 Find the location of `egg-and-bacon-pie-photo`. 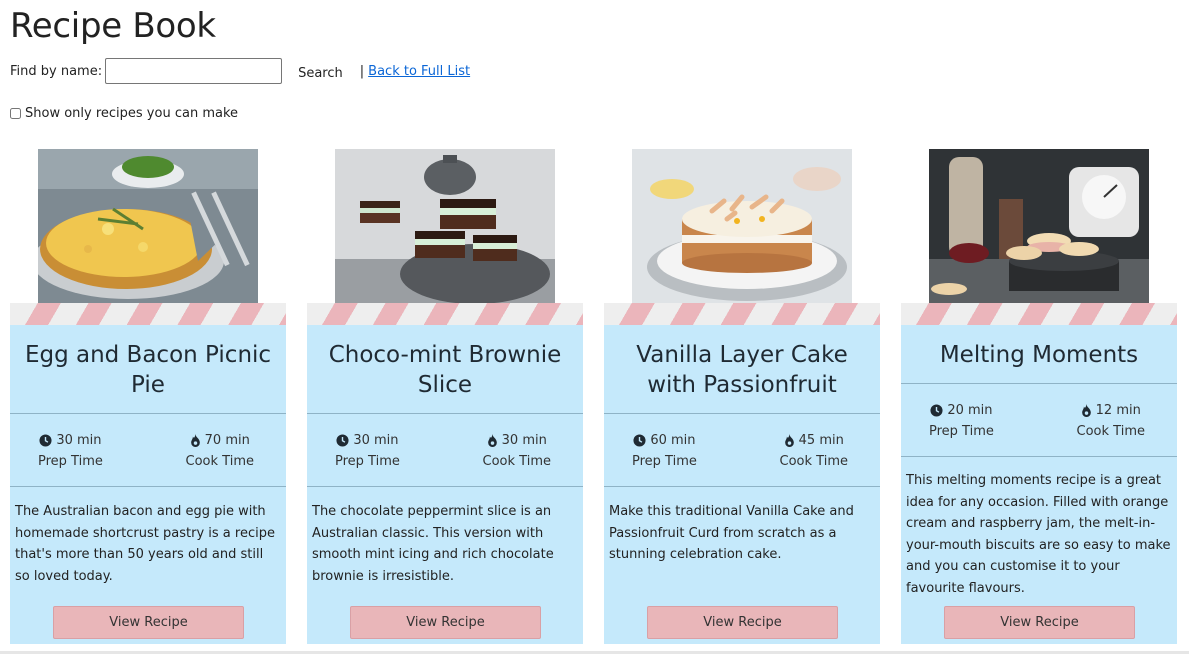

egg-and-bacon-pie-photo is located at coordinates (148, 226).